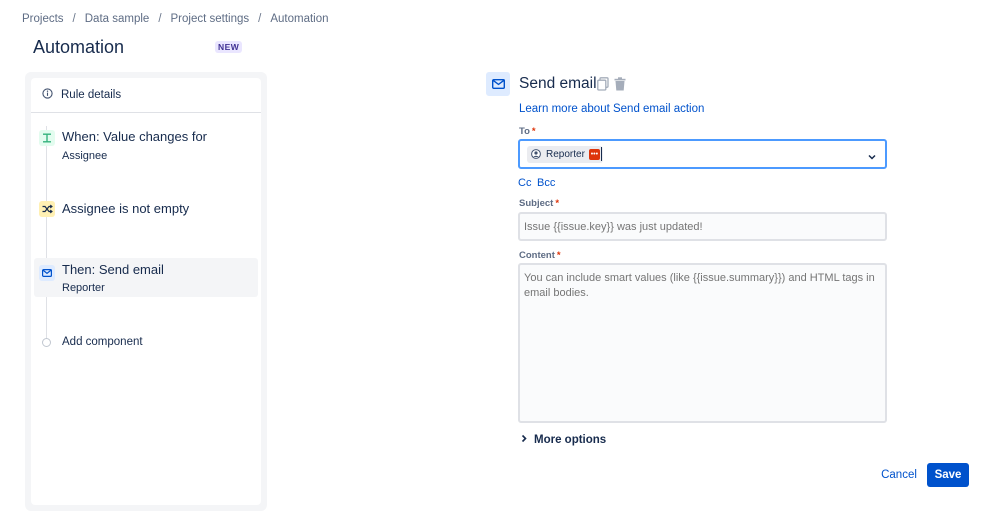 The width and height of the screenshot is (998, 531). What do you see at coordinates (299, 19) in the screenshot?
I see `breadcrumb-automation: Automation` at bounding box center [299, 19].